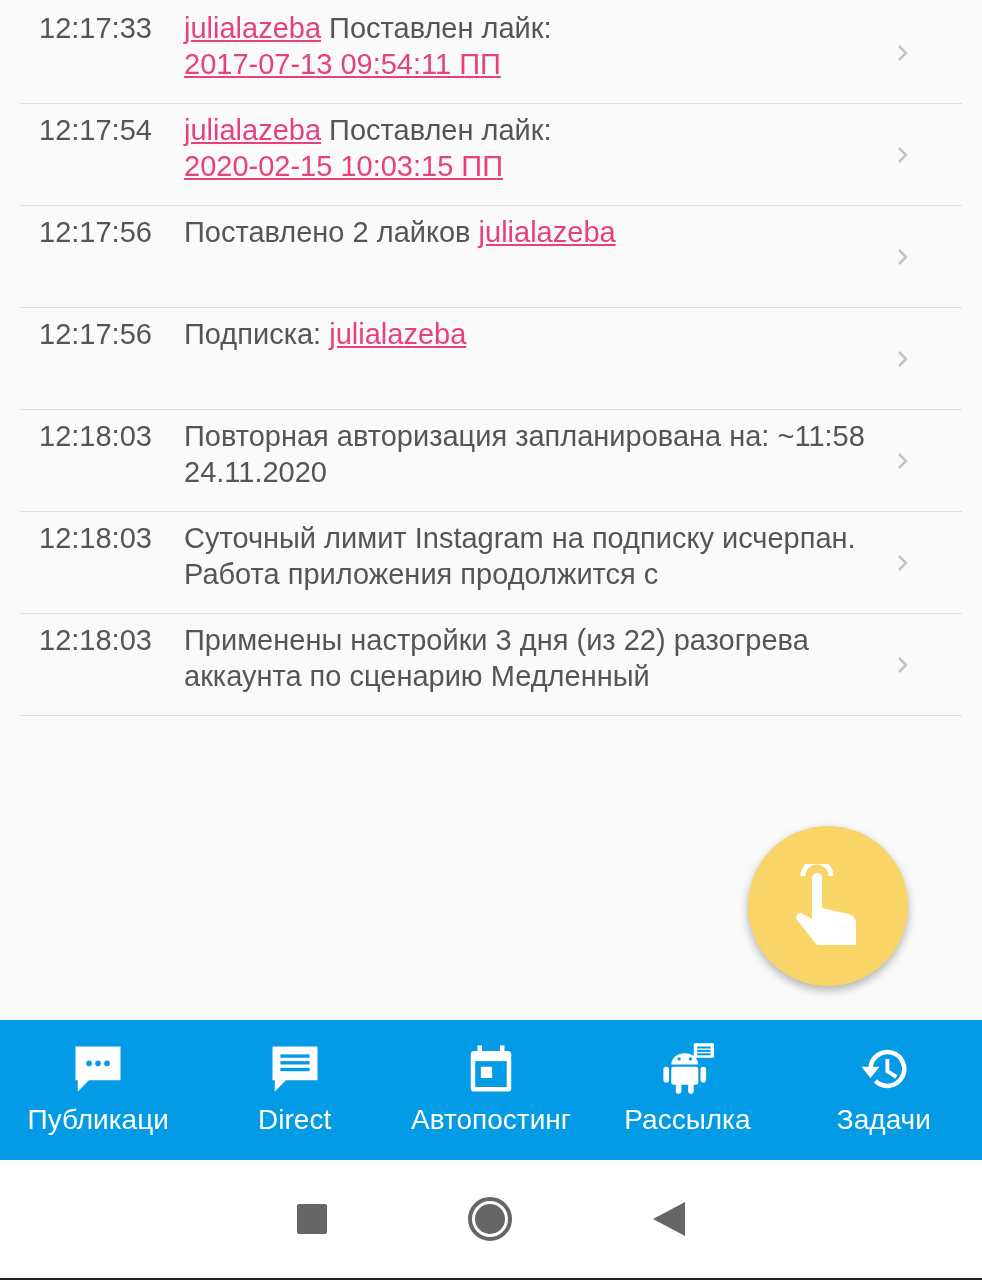  What do you see at coordinates (496, 658) in the screenshot?
I see `log-message: Применены настройки 3 дня (из 22) разогрева аккаунта по сценарию Медленный` at bounding box center [496, 658].